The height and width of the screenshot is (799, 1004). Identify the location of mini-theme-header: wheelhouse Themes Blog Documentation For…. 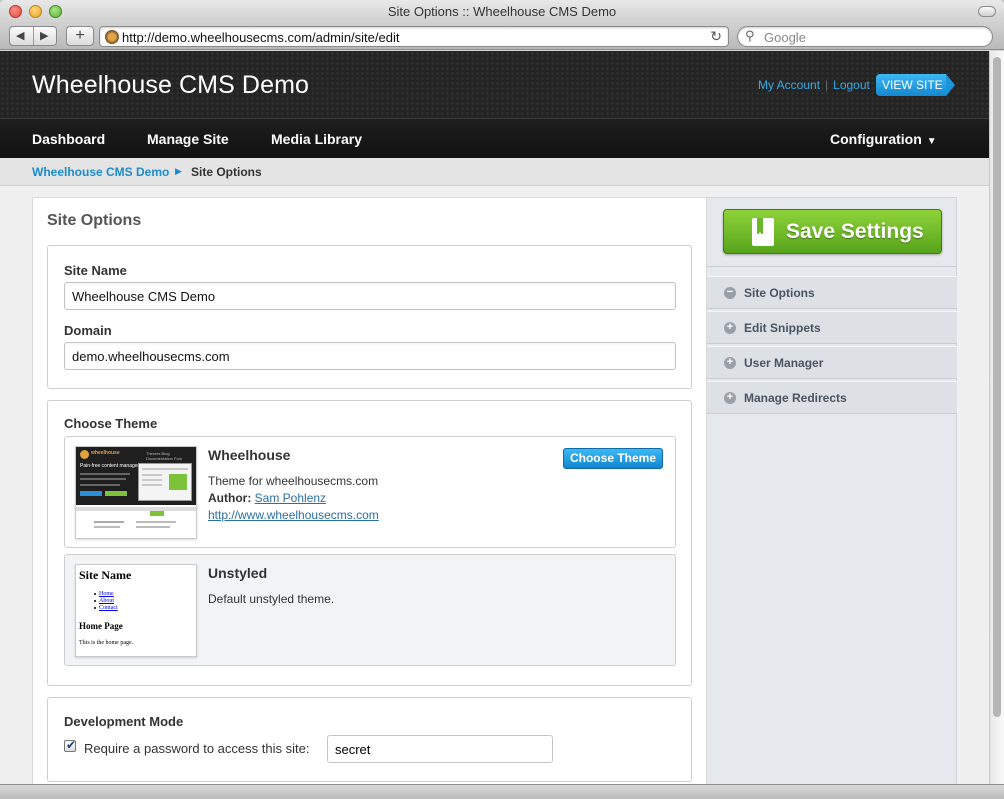
(136, 476).